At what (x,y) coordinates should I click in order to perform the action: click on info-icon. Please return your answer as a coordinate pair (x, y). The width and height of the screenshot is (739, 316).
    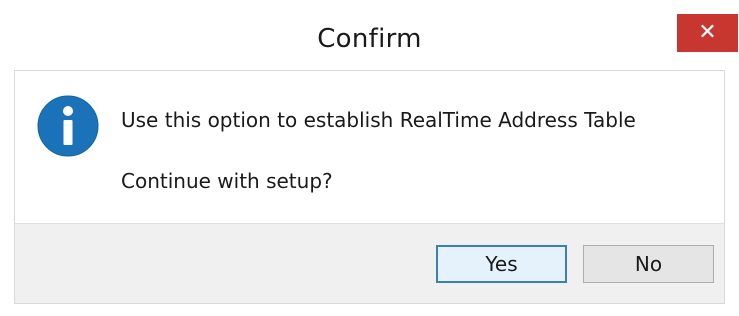
    Looking at the image, I should click on (68, 126).